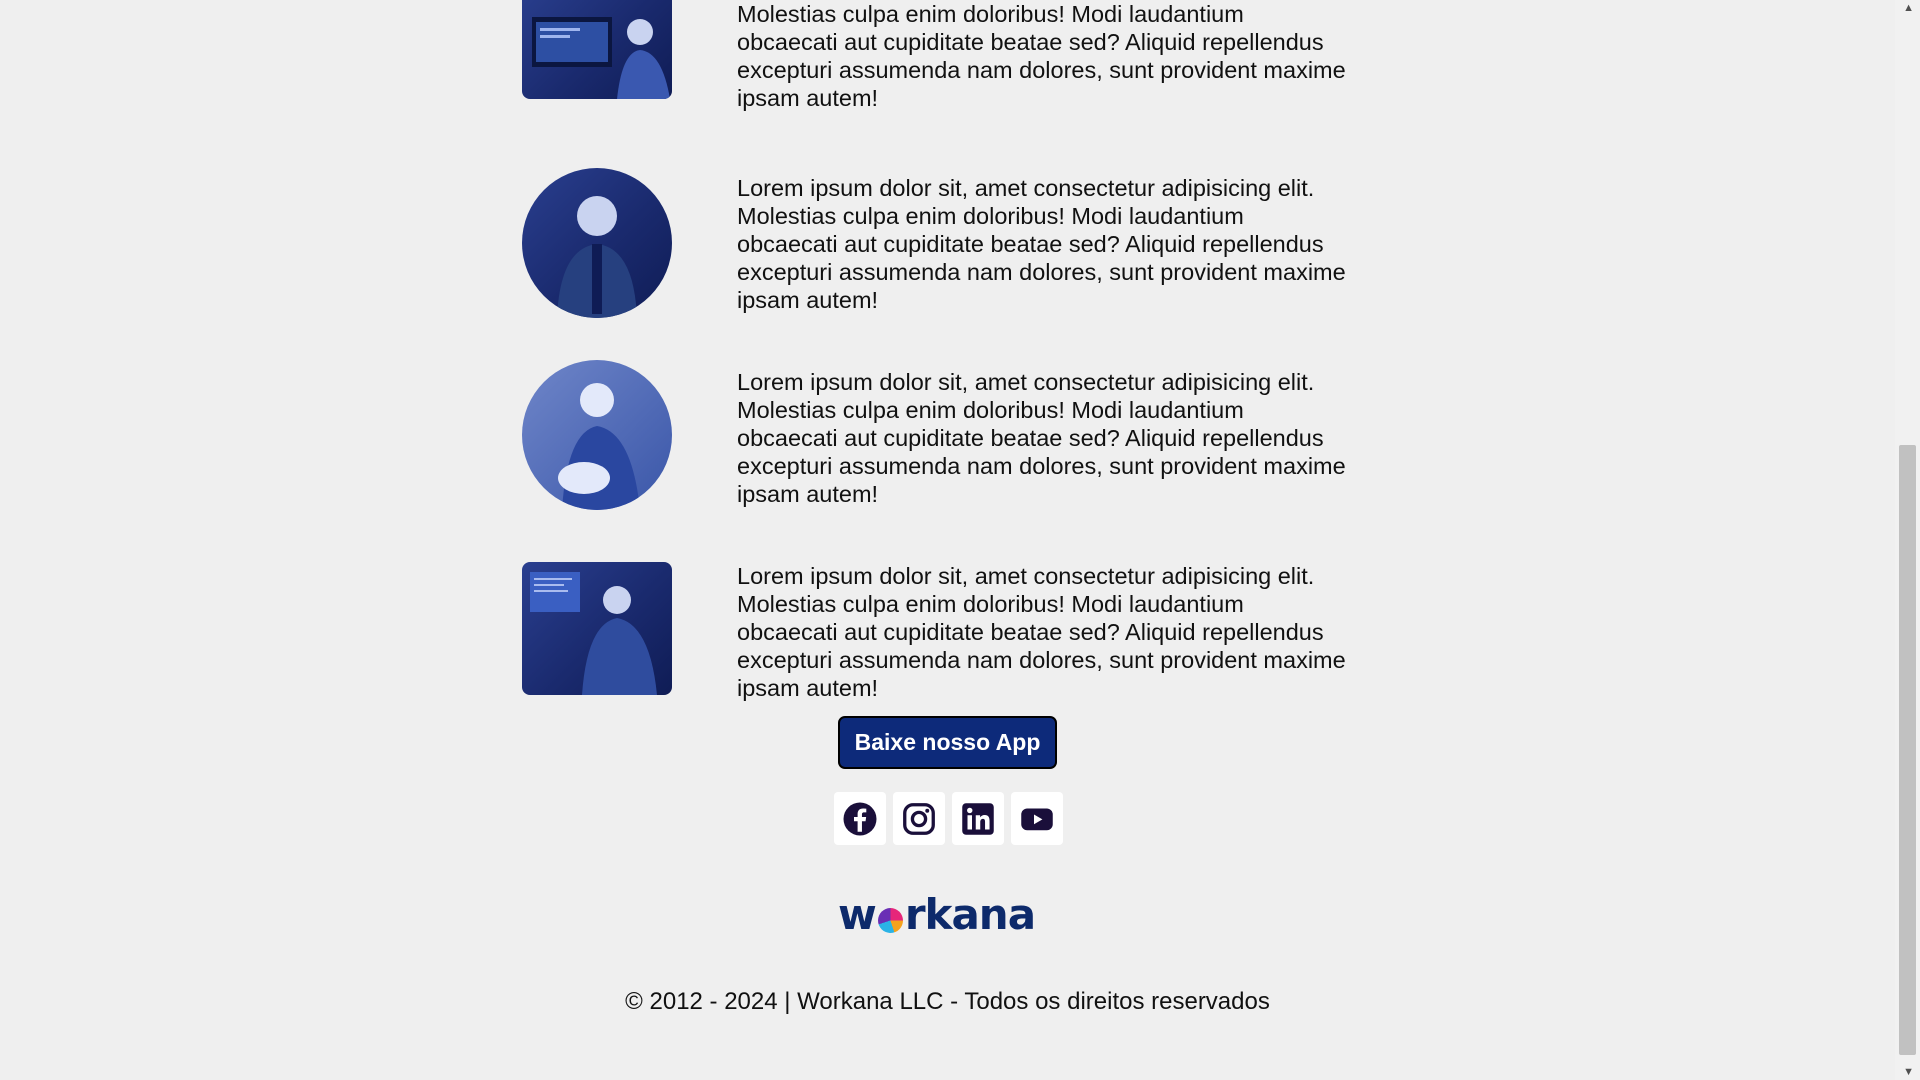  What do you see at coordinates (1907, 750) in the screenshot?
I see `scrollbar-thumb` at bounding box center [1907, 750].